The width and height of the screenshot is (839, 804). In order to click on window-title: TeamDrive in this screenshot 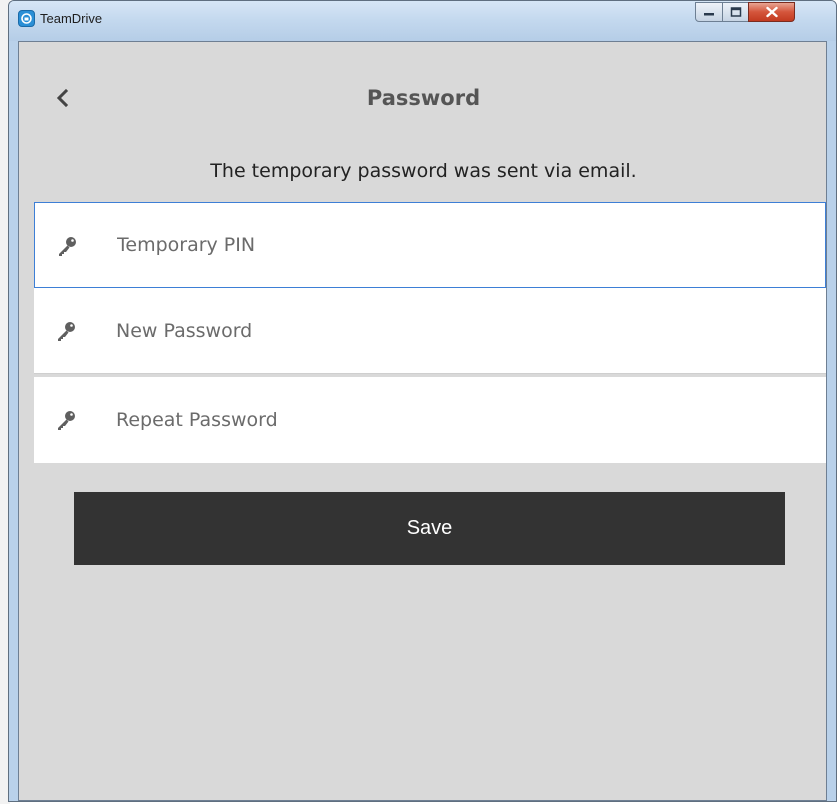, I will do `click(71, 18)`.